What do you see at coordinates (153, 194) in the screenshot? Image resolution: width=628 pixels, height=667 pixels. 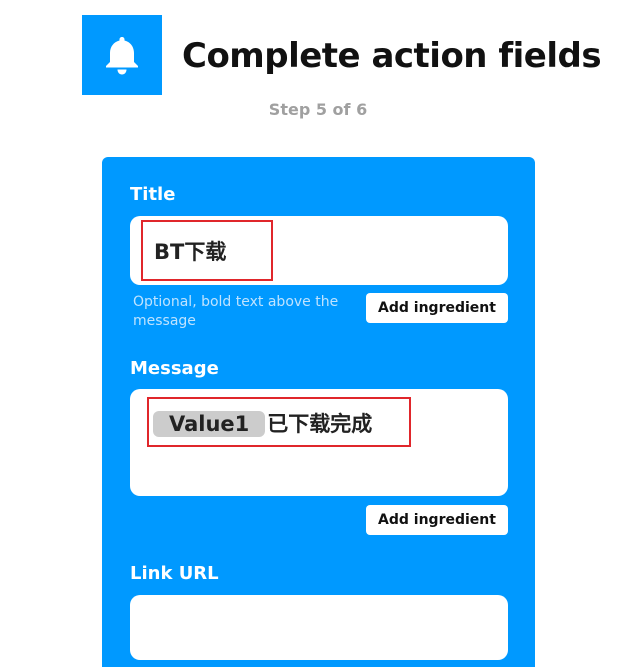 I see `title-label: Title` at bounding box center [153, 194].